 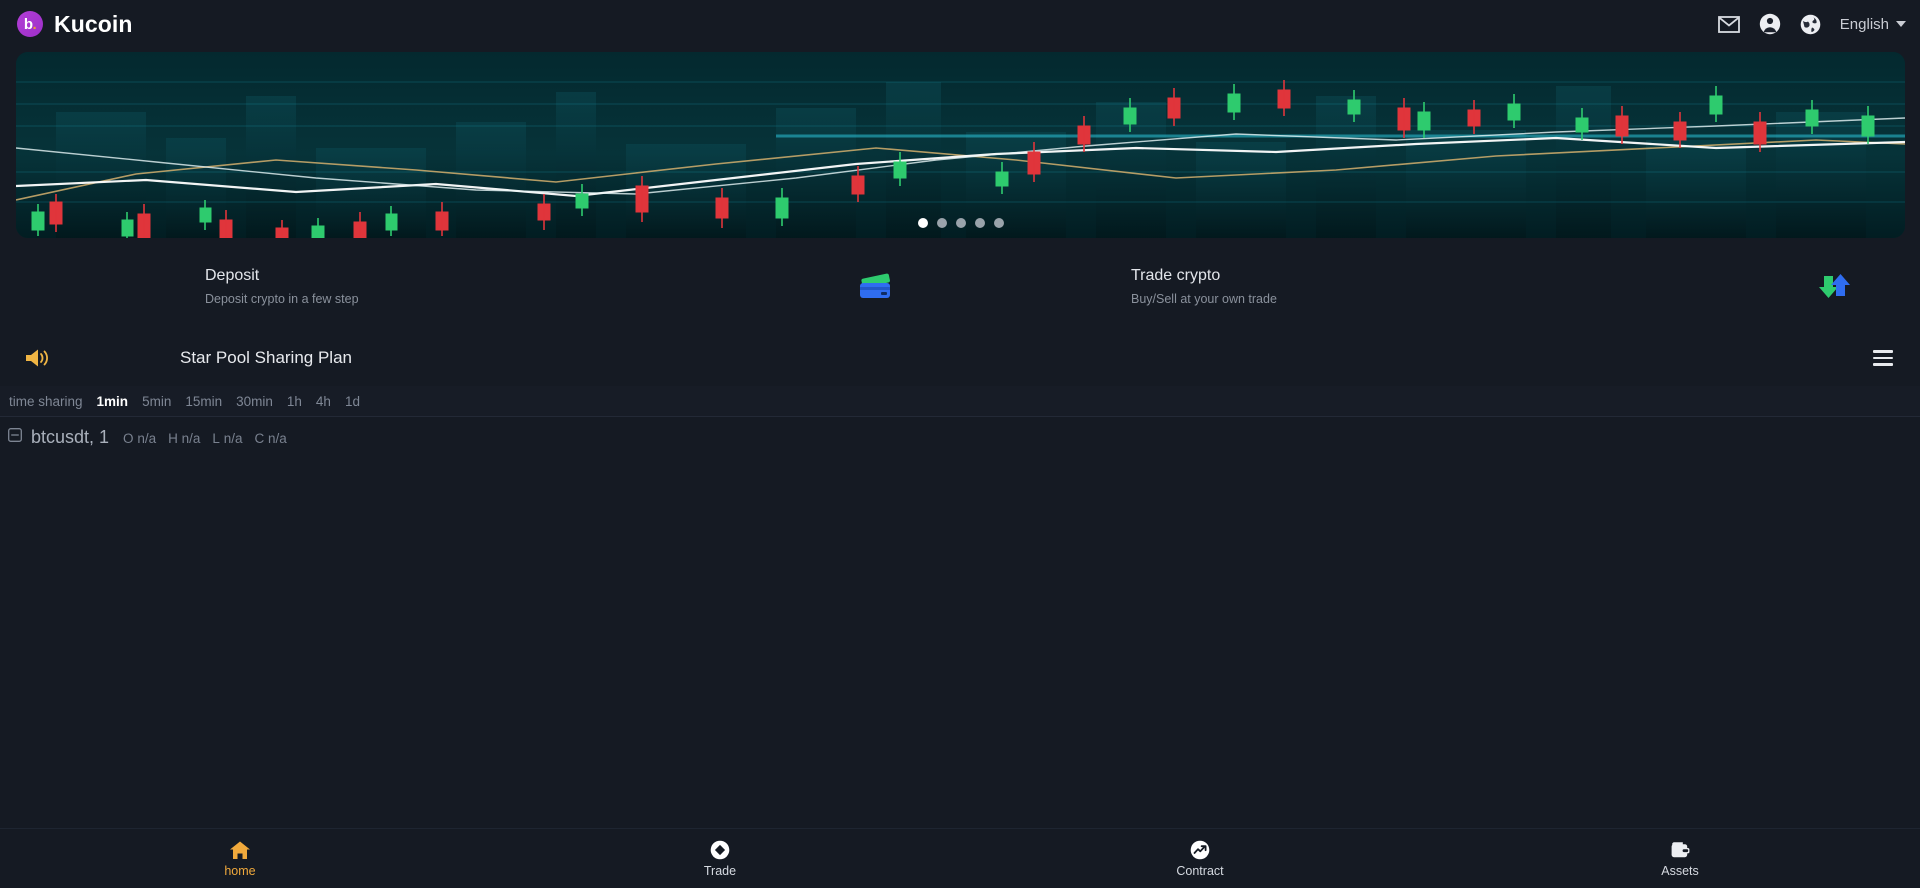 I want to click on deposit-title: Deposit, so click(x=232, y=275).